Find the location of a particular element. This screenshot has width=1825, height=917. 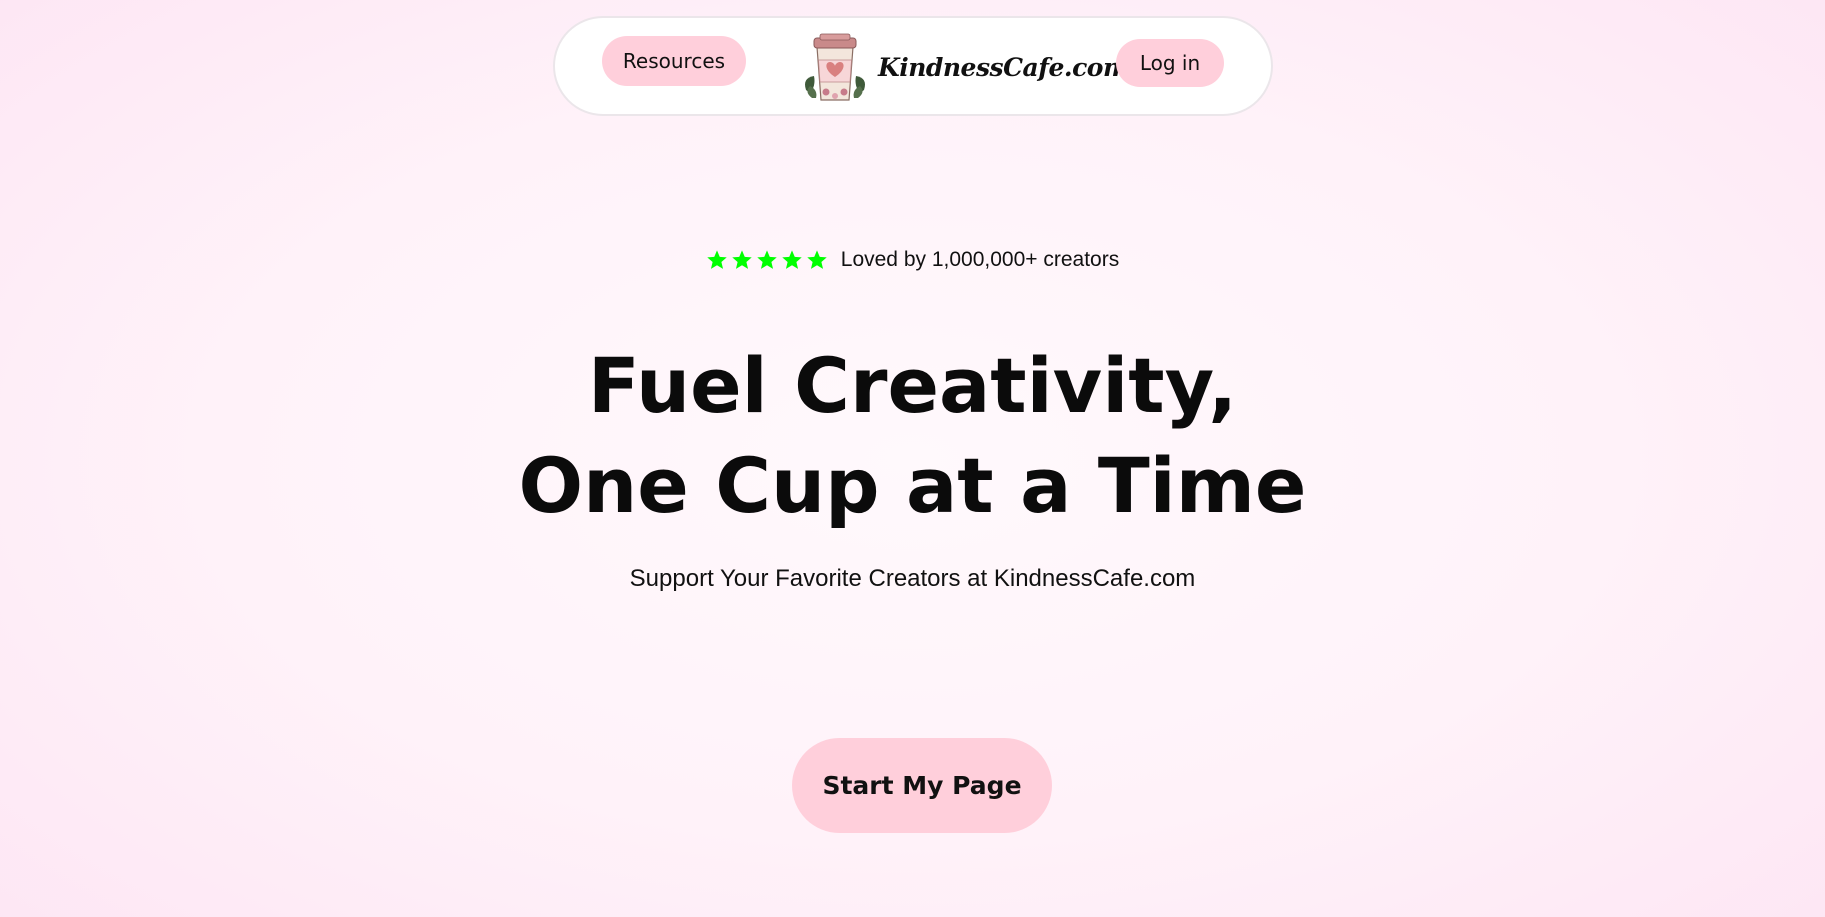

logo-wordmark: KindnessCafe.com is located at coordinates (1003, 67).